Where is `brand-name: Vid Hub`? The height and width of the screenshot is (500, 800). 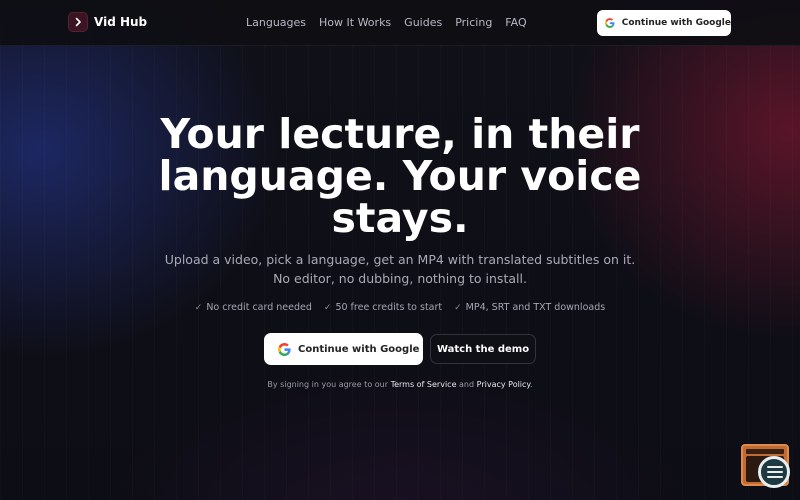
brand-name: Vid Hub is located at coordinates (121, 22).